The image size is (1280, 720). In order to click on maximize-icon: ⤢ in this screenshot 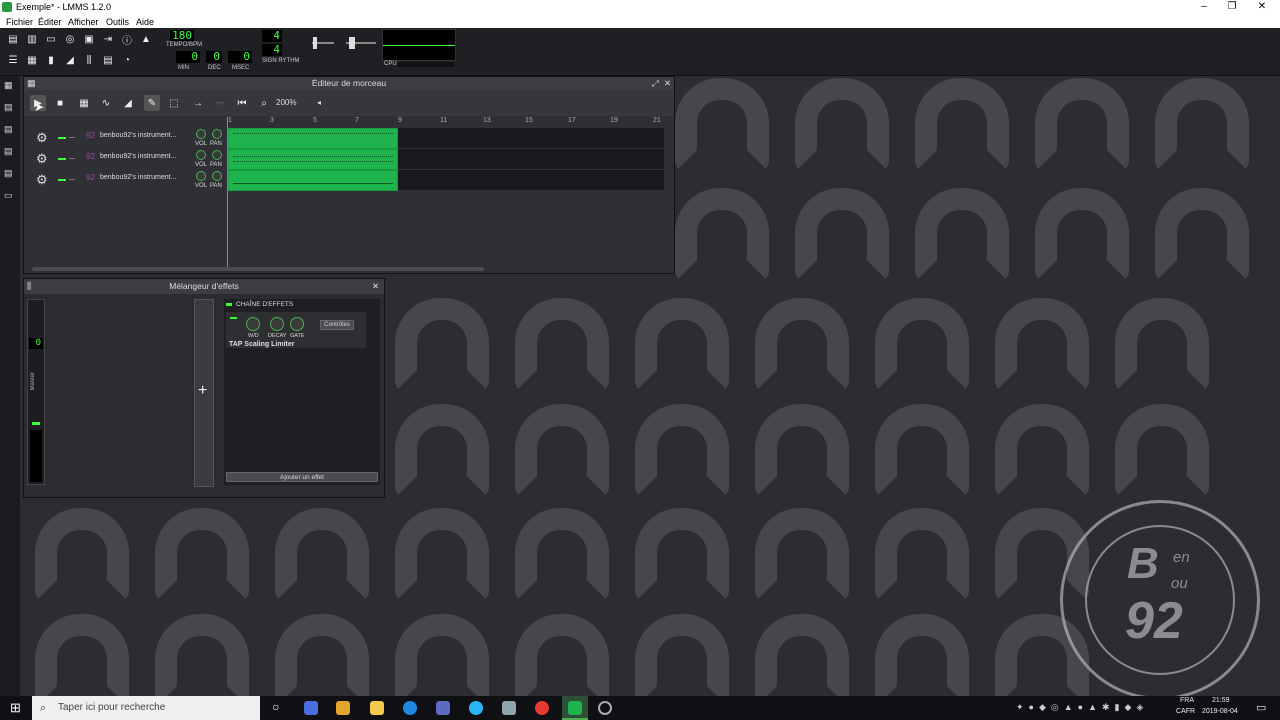, I will do `click(655, 83)`.